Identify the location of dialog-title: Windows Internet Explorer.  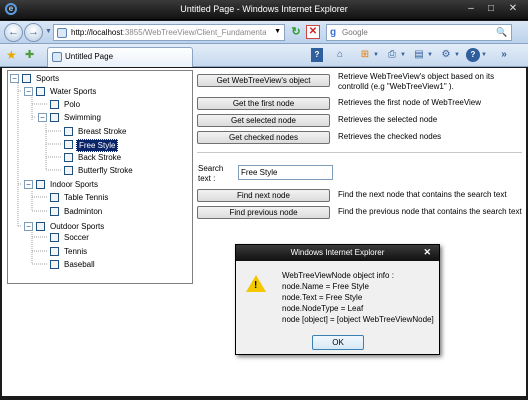
(337, 252).